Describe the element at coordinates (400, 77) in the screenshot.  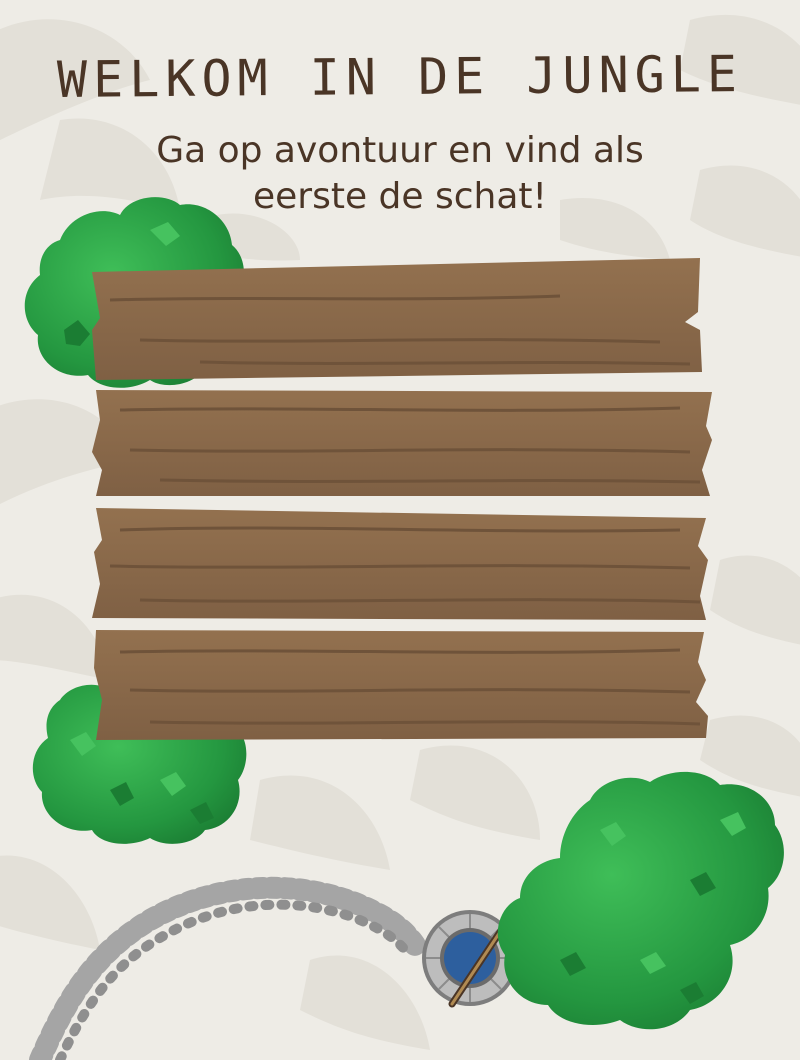
I see `page-title: WELKOM IN DE JUNGLE` at that location.